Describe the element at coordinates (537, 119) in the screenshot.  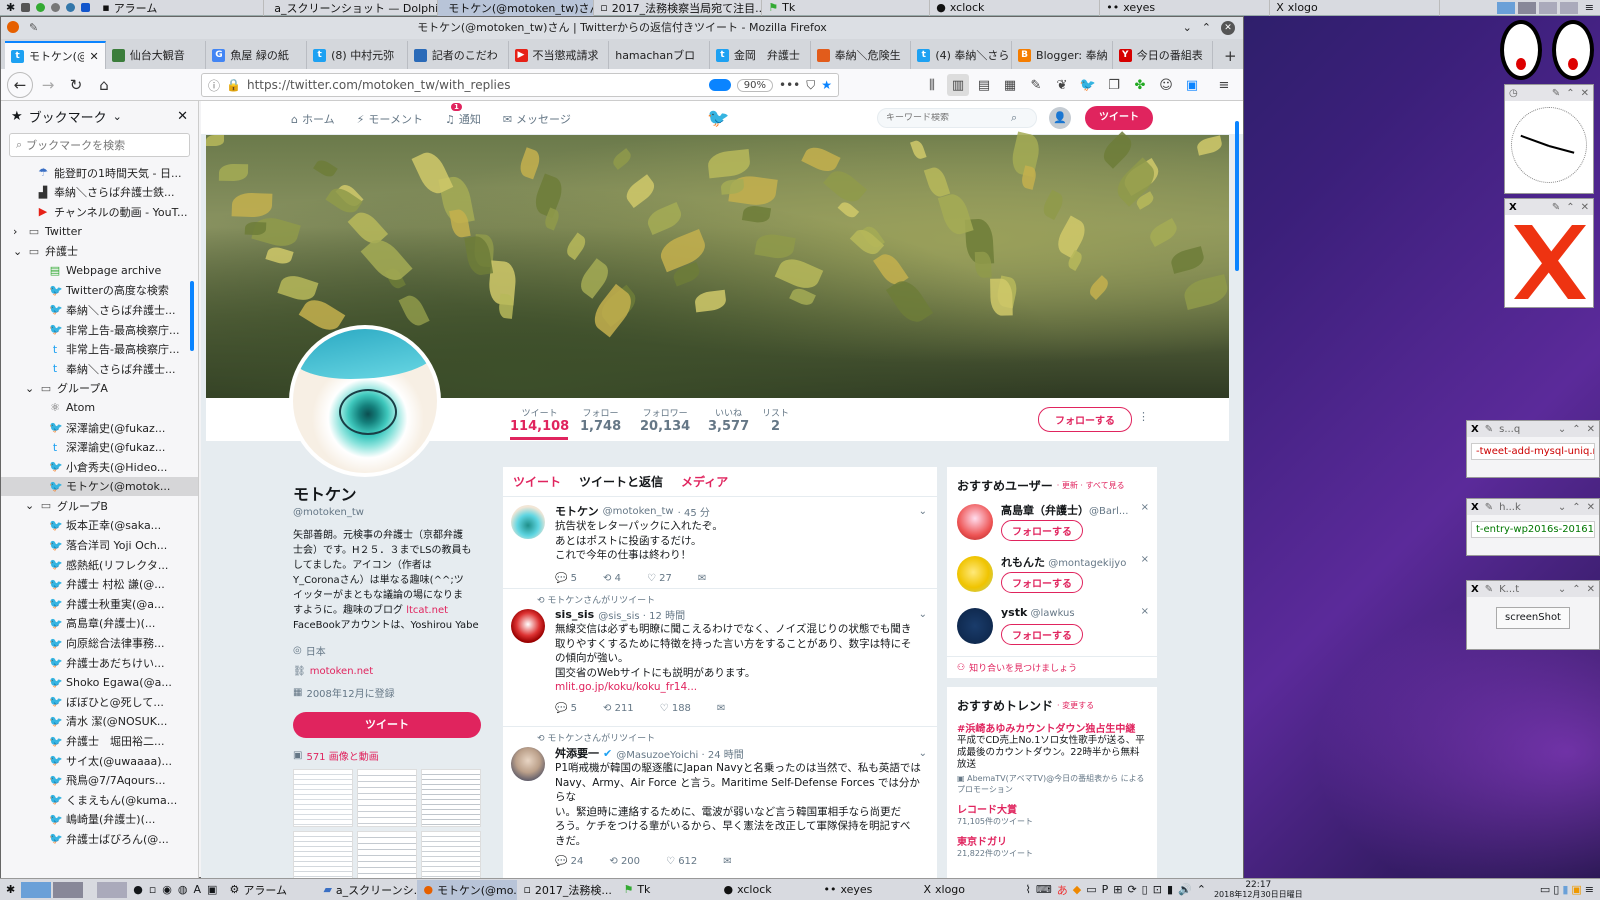
I see `nav-messages: ✉ メッセージ` at that location.